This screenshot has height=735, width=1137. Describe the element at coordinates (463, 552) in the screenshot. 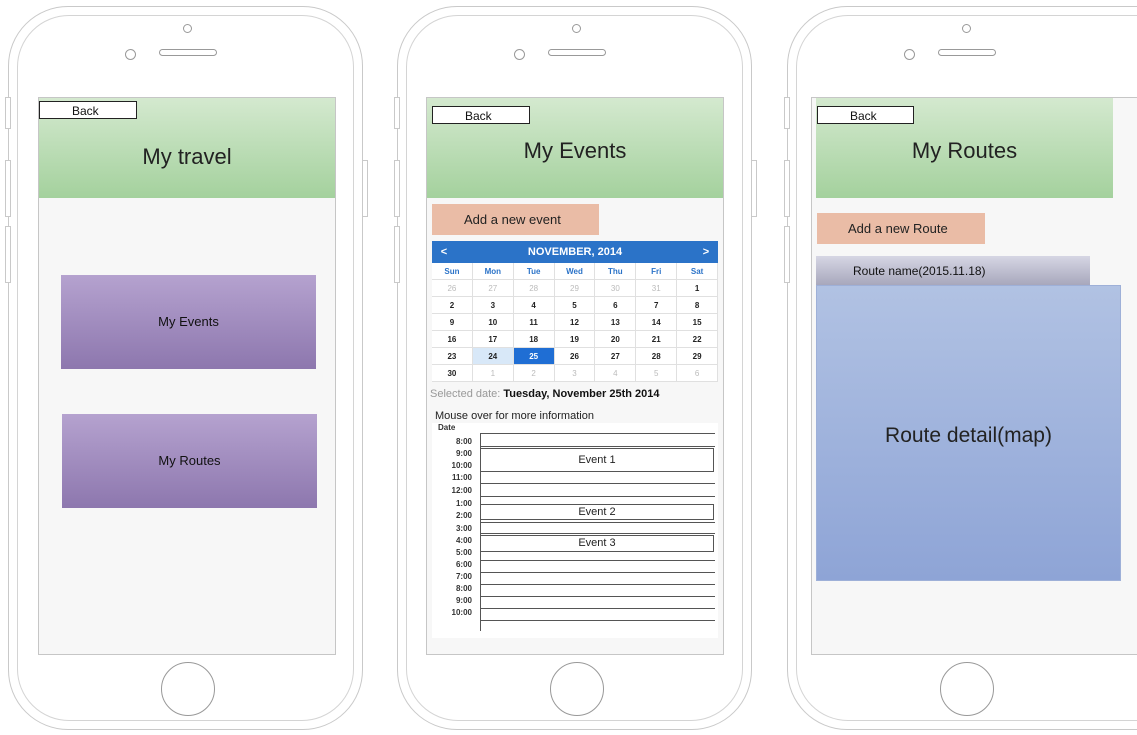

I see `time-label: 5:00` at that location.